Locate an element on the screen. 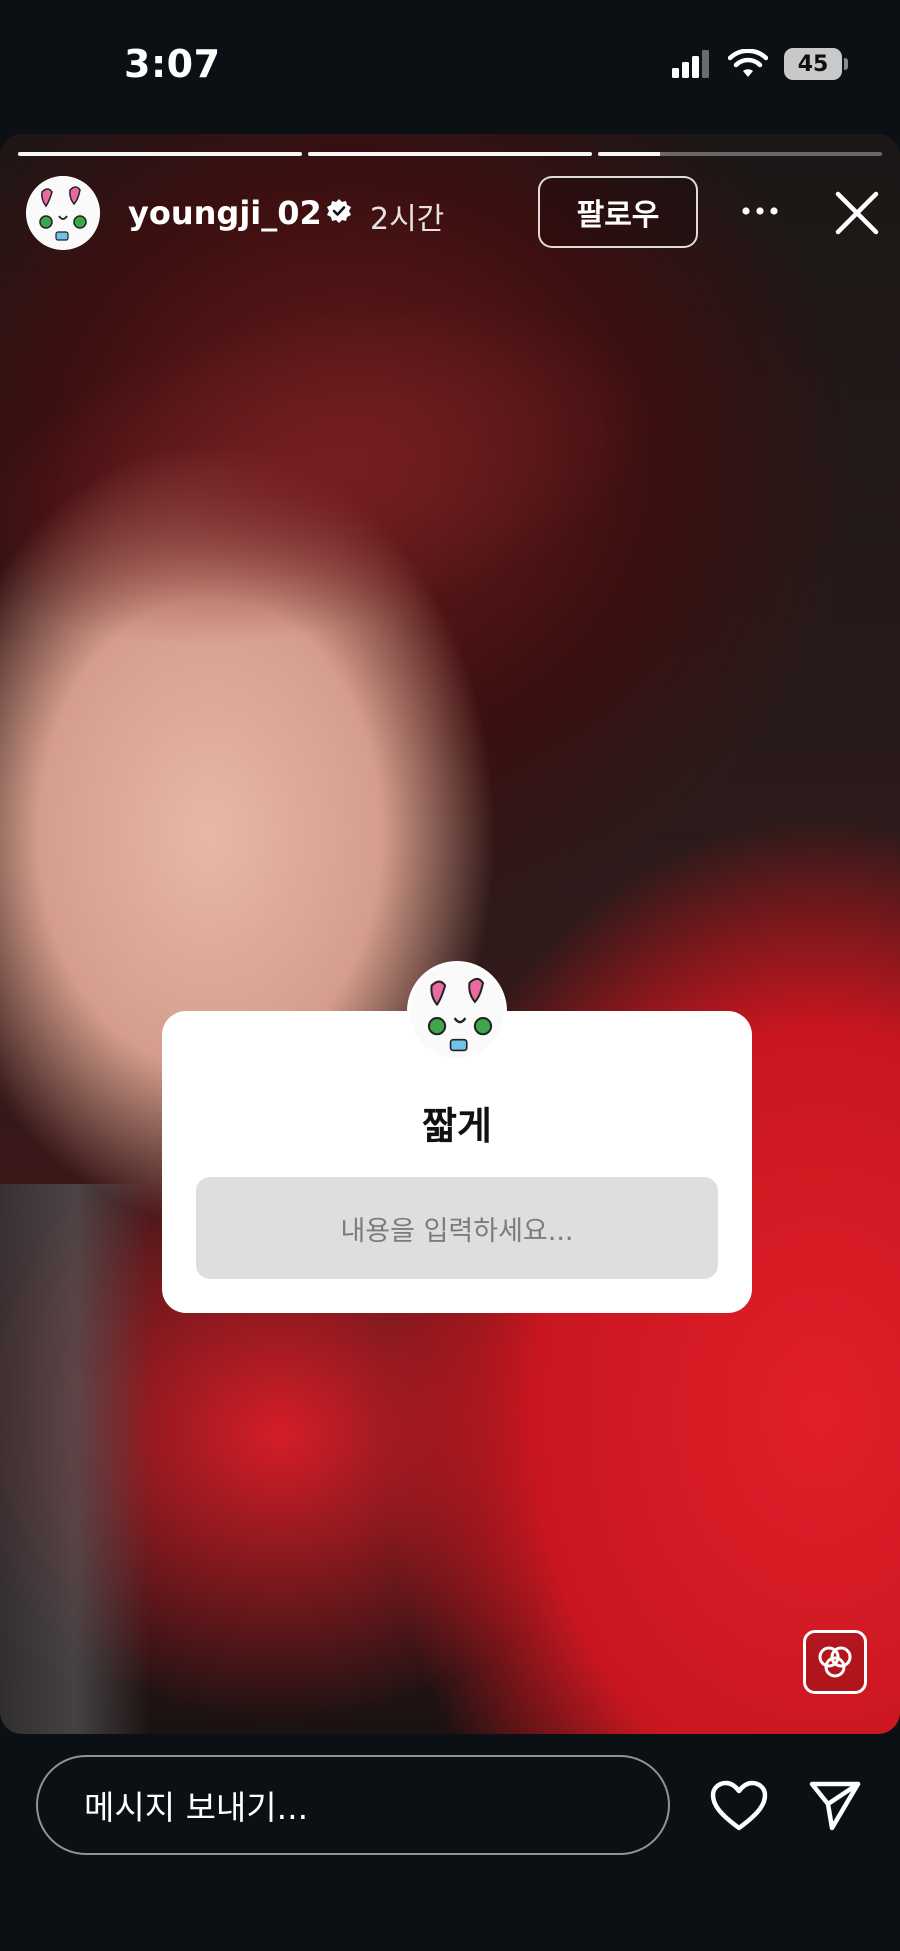 The width and height of the screenshot is (900, 1951). signal-bars-icon is located at coordinates (690, 64).